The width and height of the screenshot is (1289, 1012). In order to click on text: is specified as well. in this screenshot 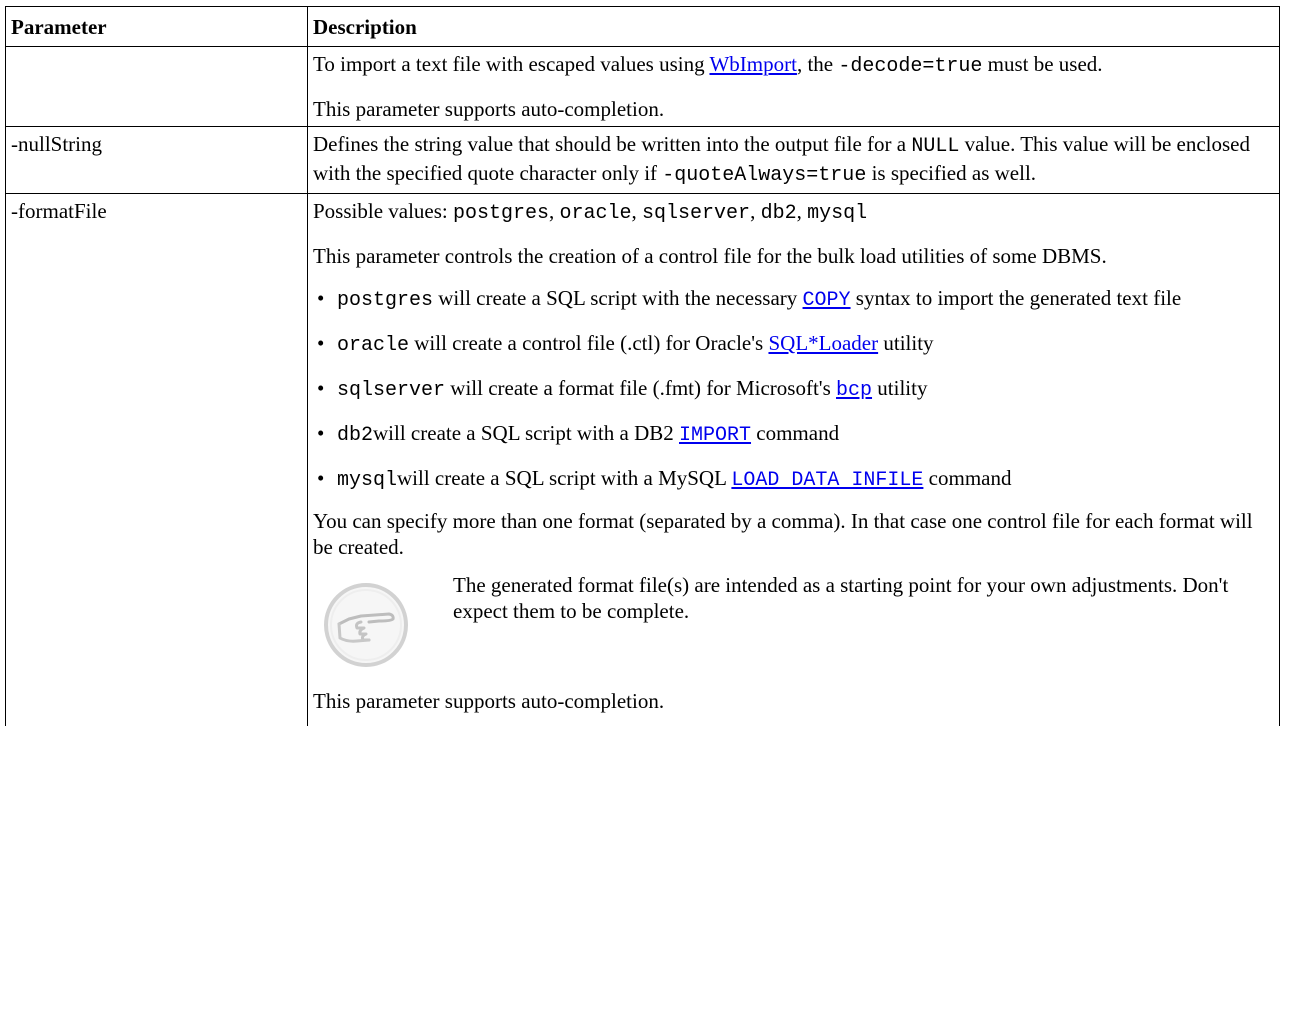, I will do `click(951, 173)`.